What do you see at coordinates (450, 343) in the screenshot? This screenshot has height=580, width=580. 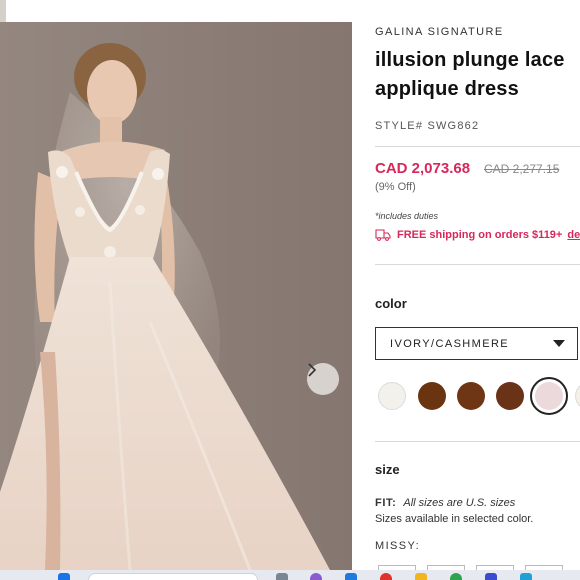 I see `color-selected-value: IVORY/CASHMERE` at bounding box center [450, 343].